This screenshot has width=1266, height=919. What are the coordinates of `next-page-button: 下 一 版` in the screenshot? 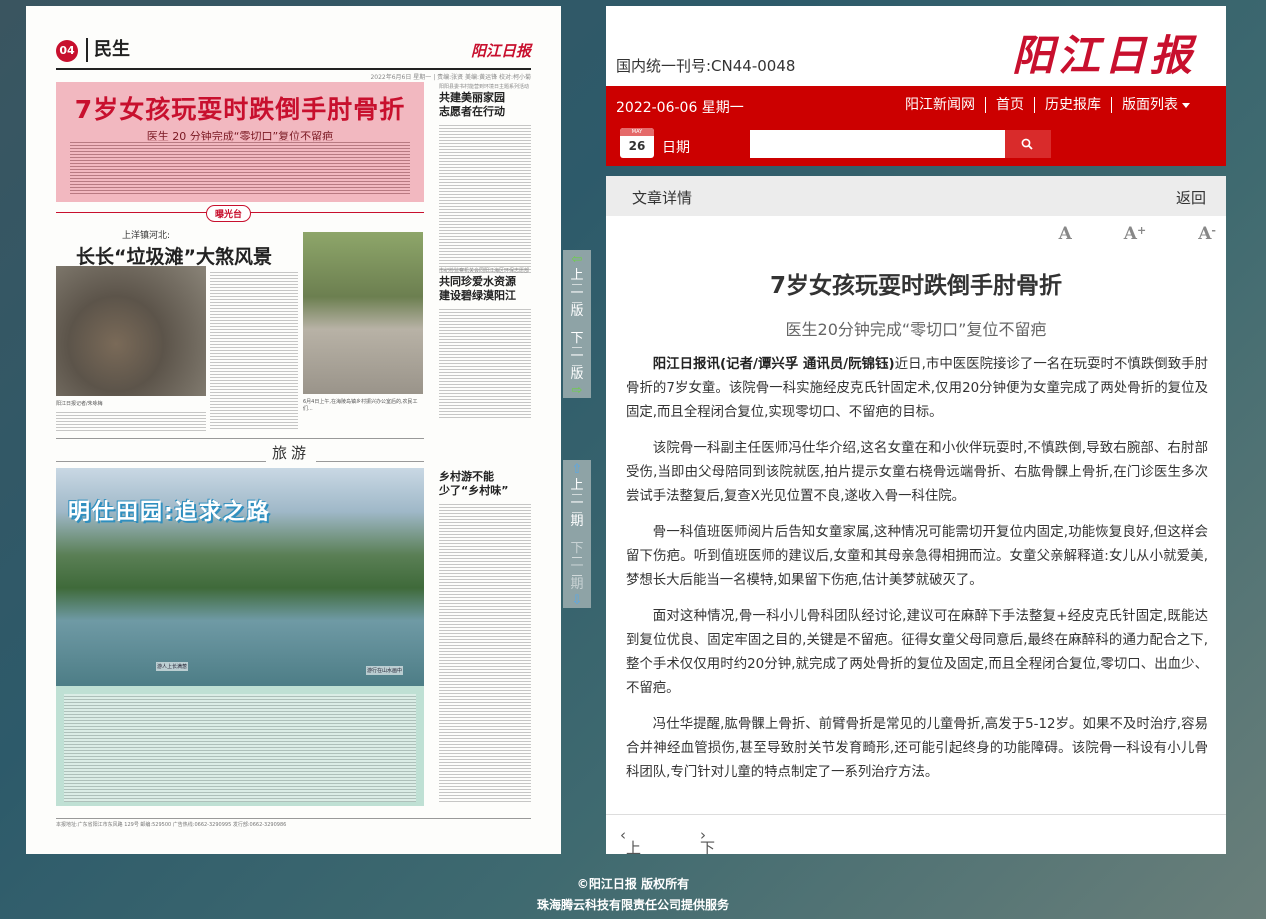 It's located at (577, 356).